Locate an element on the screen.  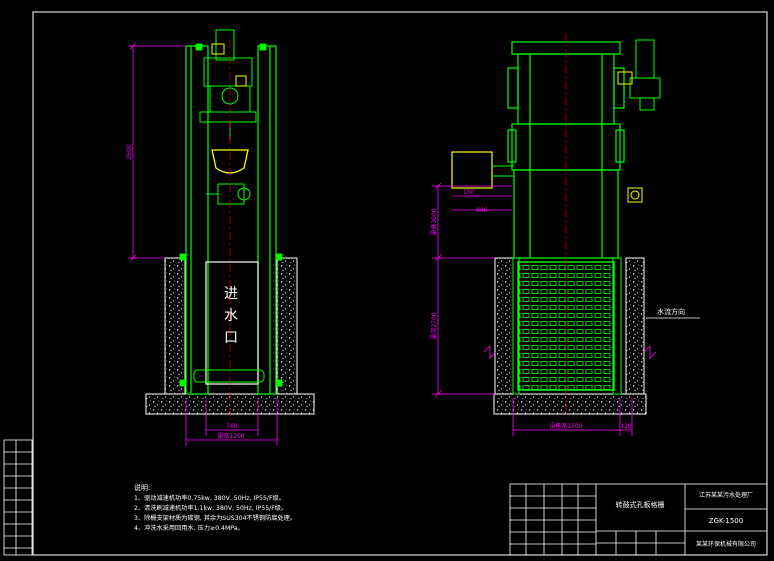
right-dim-120: 120 is located at coordinates (626, 426).